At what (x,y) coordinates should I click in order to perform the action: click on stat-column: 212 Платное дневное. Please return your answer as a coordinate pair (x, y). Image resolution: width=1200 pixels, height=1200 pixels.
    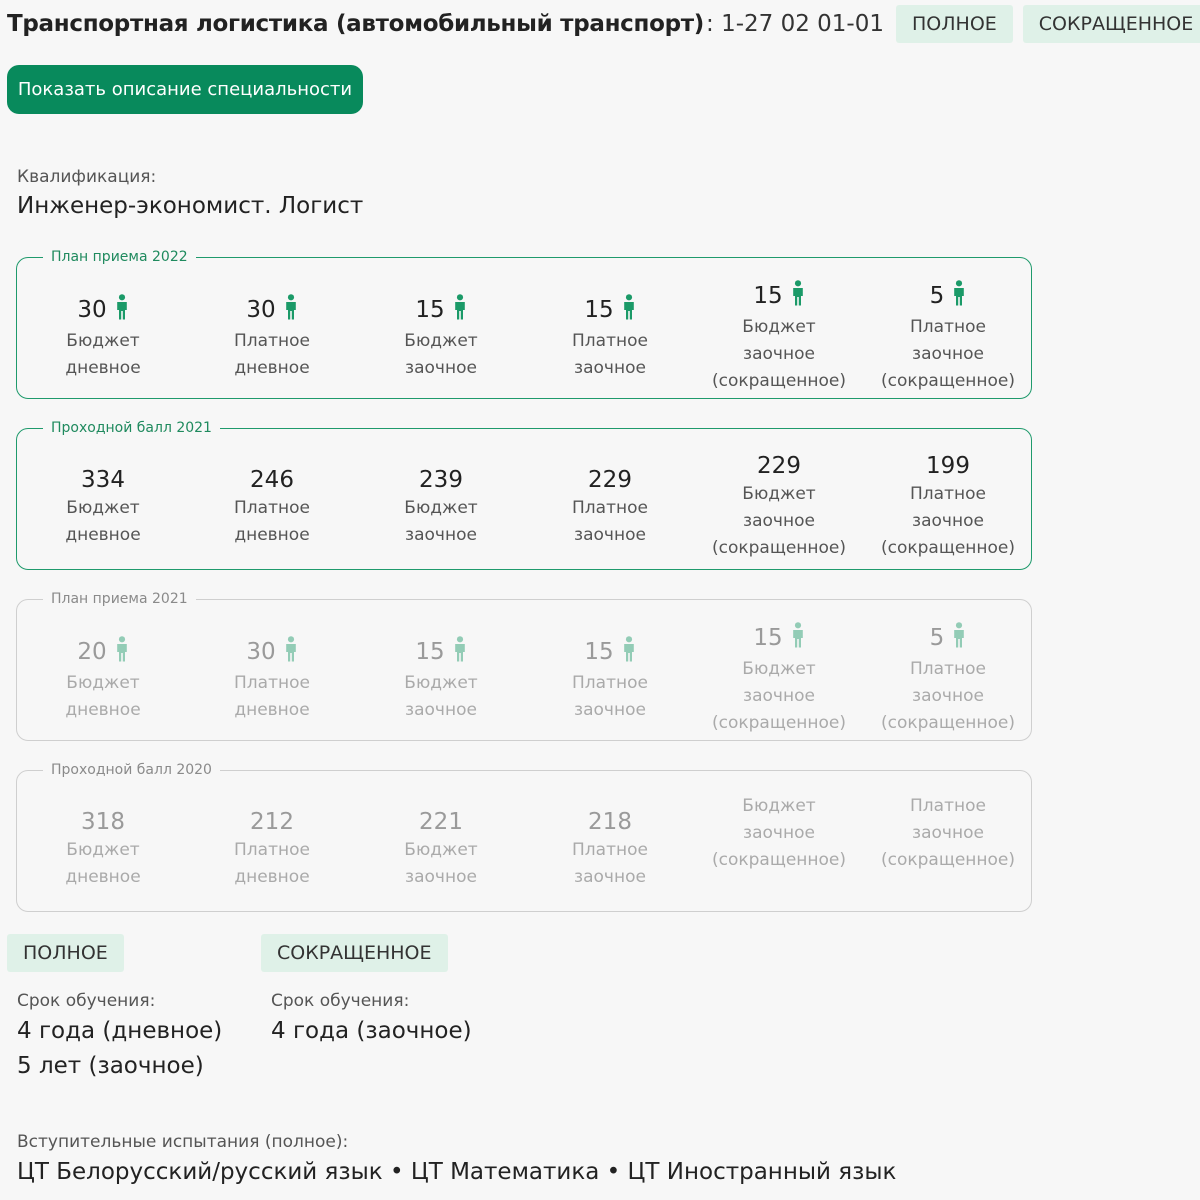
    Looking at the image, I should click on (272, 849).